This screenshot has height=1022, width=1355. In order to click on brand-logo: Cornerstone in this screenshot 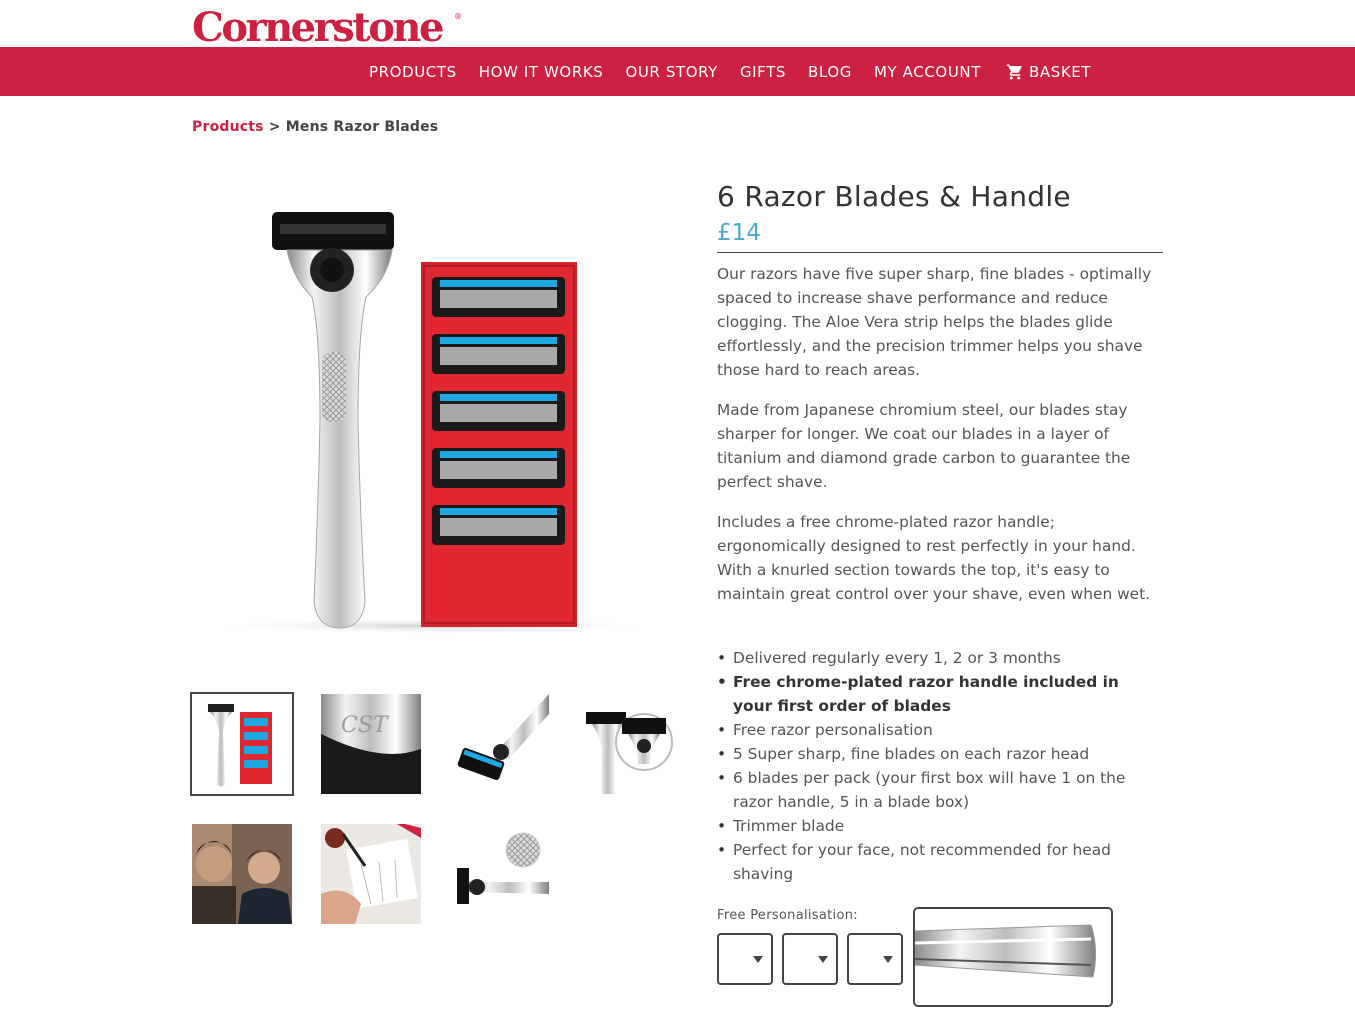, I will do `click(318, 28)`.